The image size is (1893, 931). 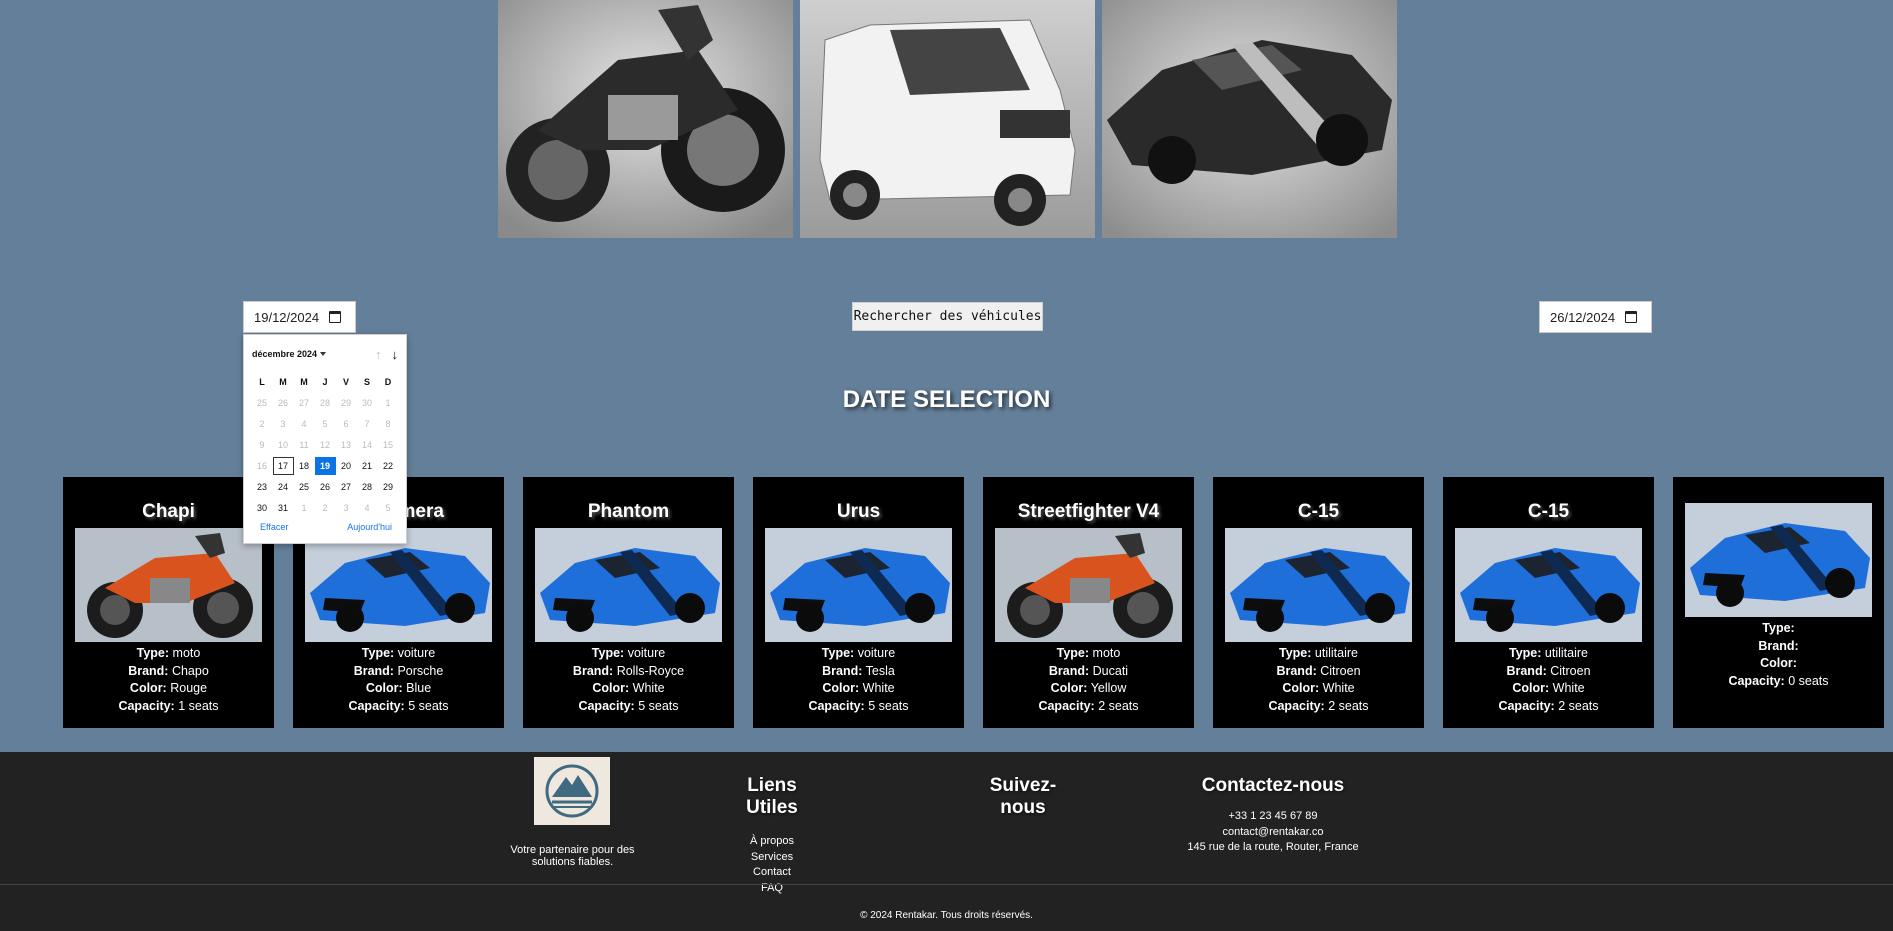 I want to click on calendar-day: 20, so click(x=346, y=466).